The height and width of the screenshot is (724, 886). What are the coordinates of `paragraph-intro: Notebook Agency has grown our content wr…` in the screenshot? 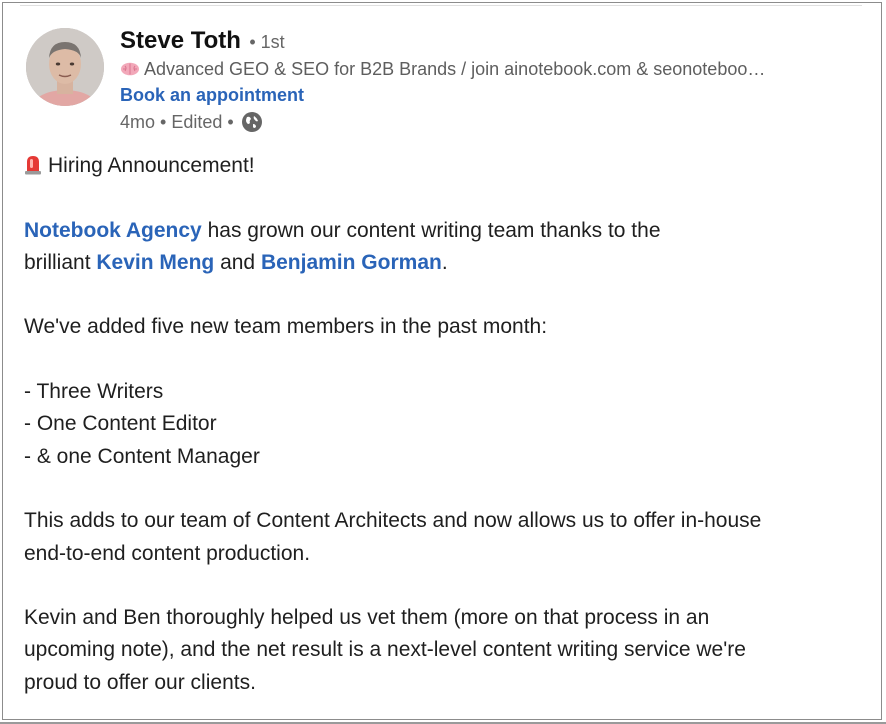 It's located at (444, 247).